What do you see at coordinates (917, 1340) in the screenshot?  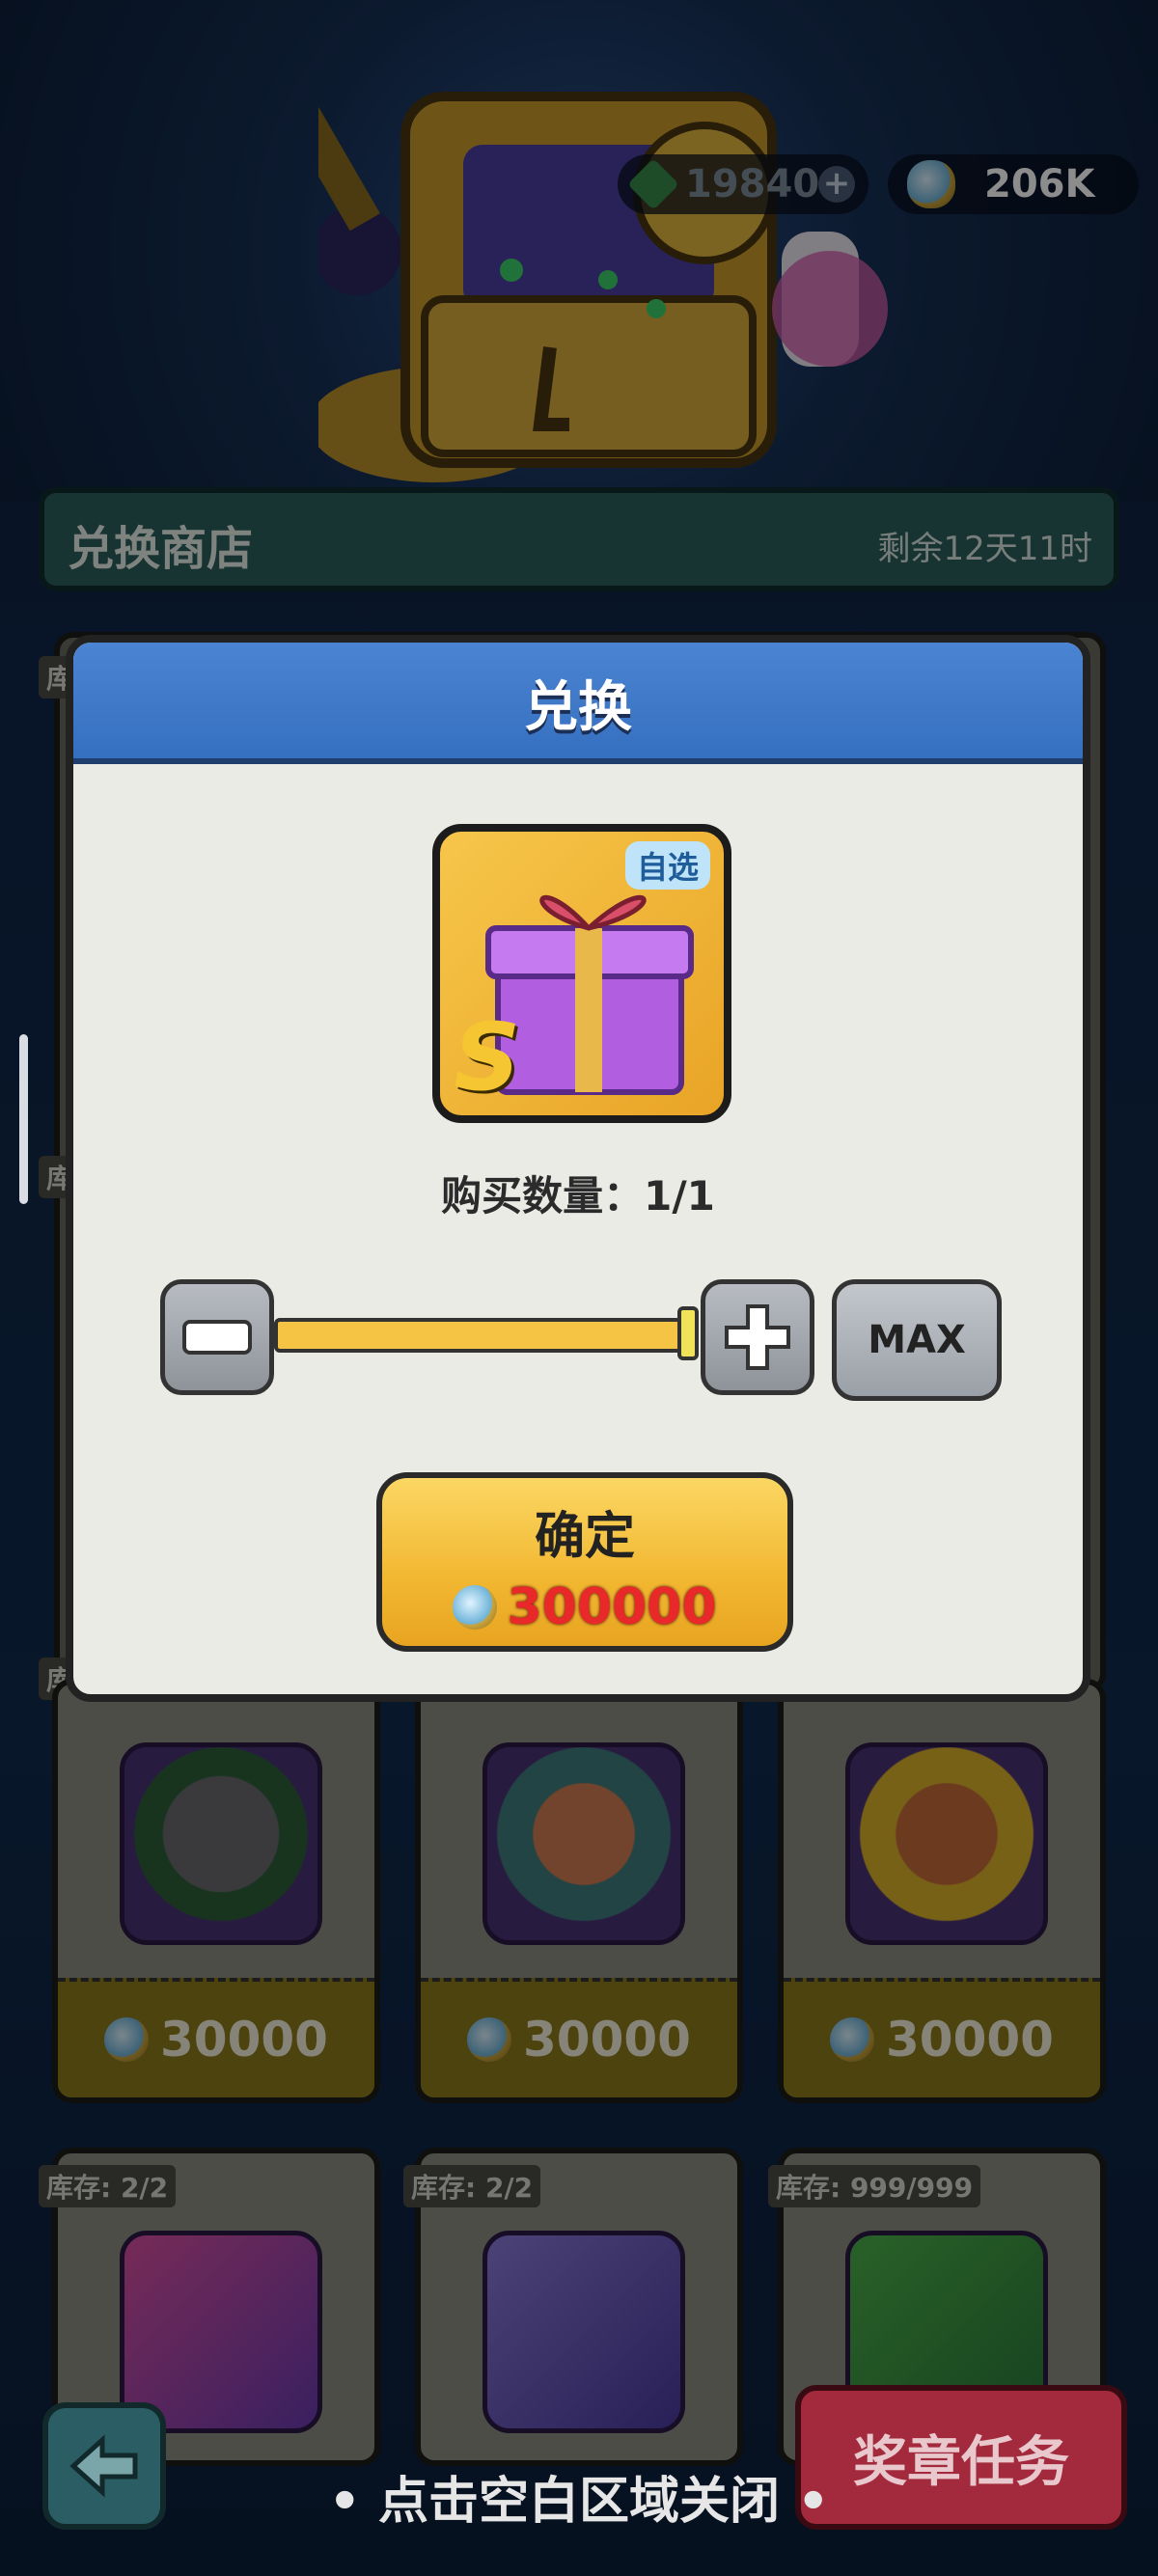 I see `max-button: MAX` at bounding box center [917, 1340].